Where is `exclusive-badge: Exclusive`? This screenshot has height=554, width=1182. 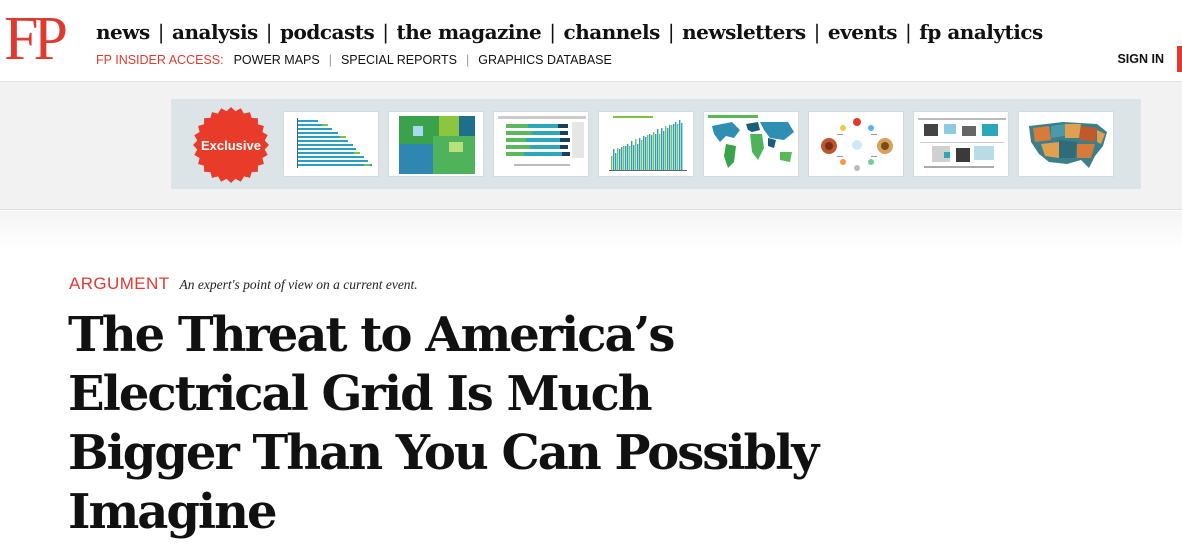
exclusive-badge: Exclusive is located at coordinates (231, 145).